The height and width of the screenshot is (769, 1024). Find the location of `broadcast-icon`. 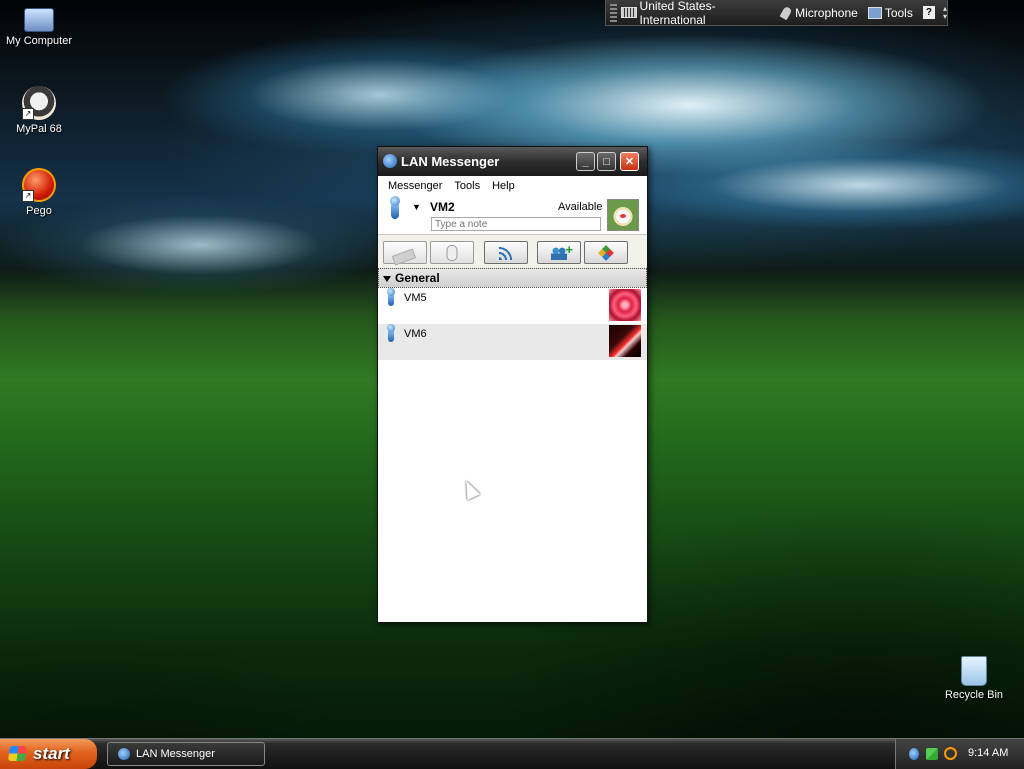

broadcast-icon is located at coordinates (506, 252).